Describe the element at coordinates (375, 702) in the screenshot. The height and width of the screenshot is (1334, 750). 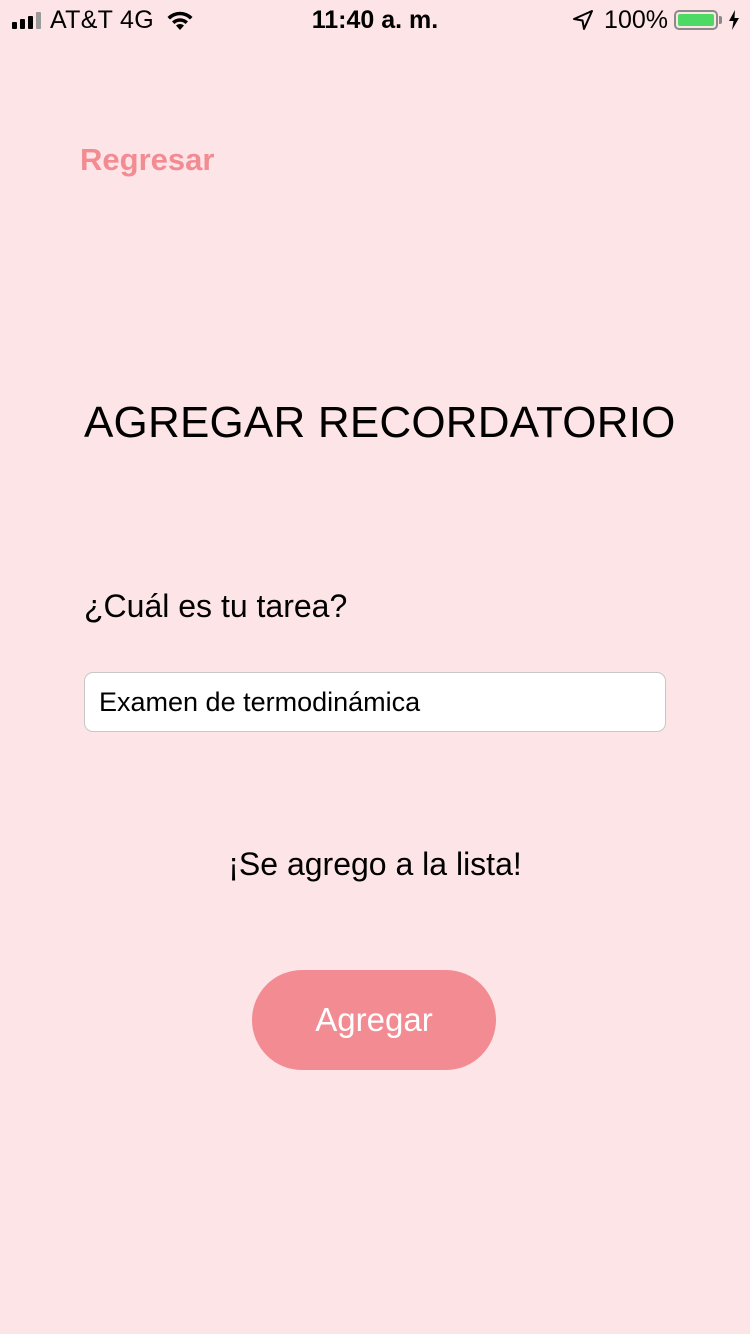
I see `task-input` at that location.